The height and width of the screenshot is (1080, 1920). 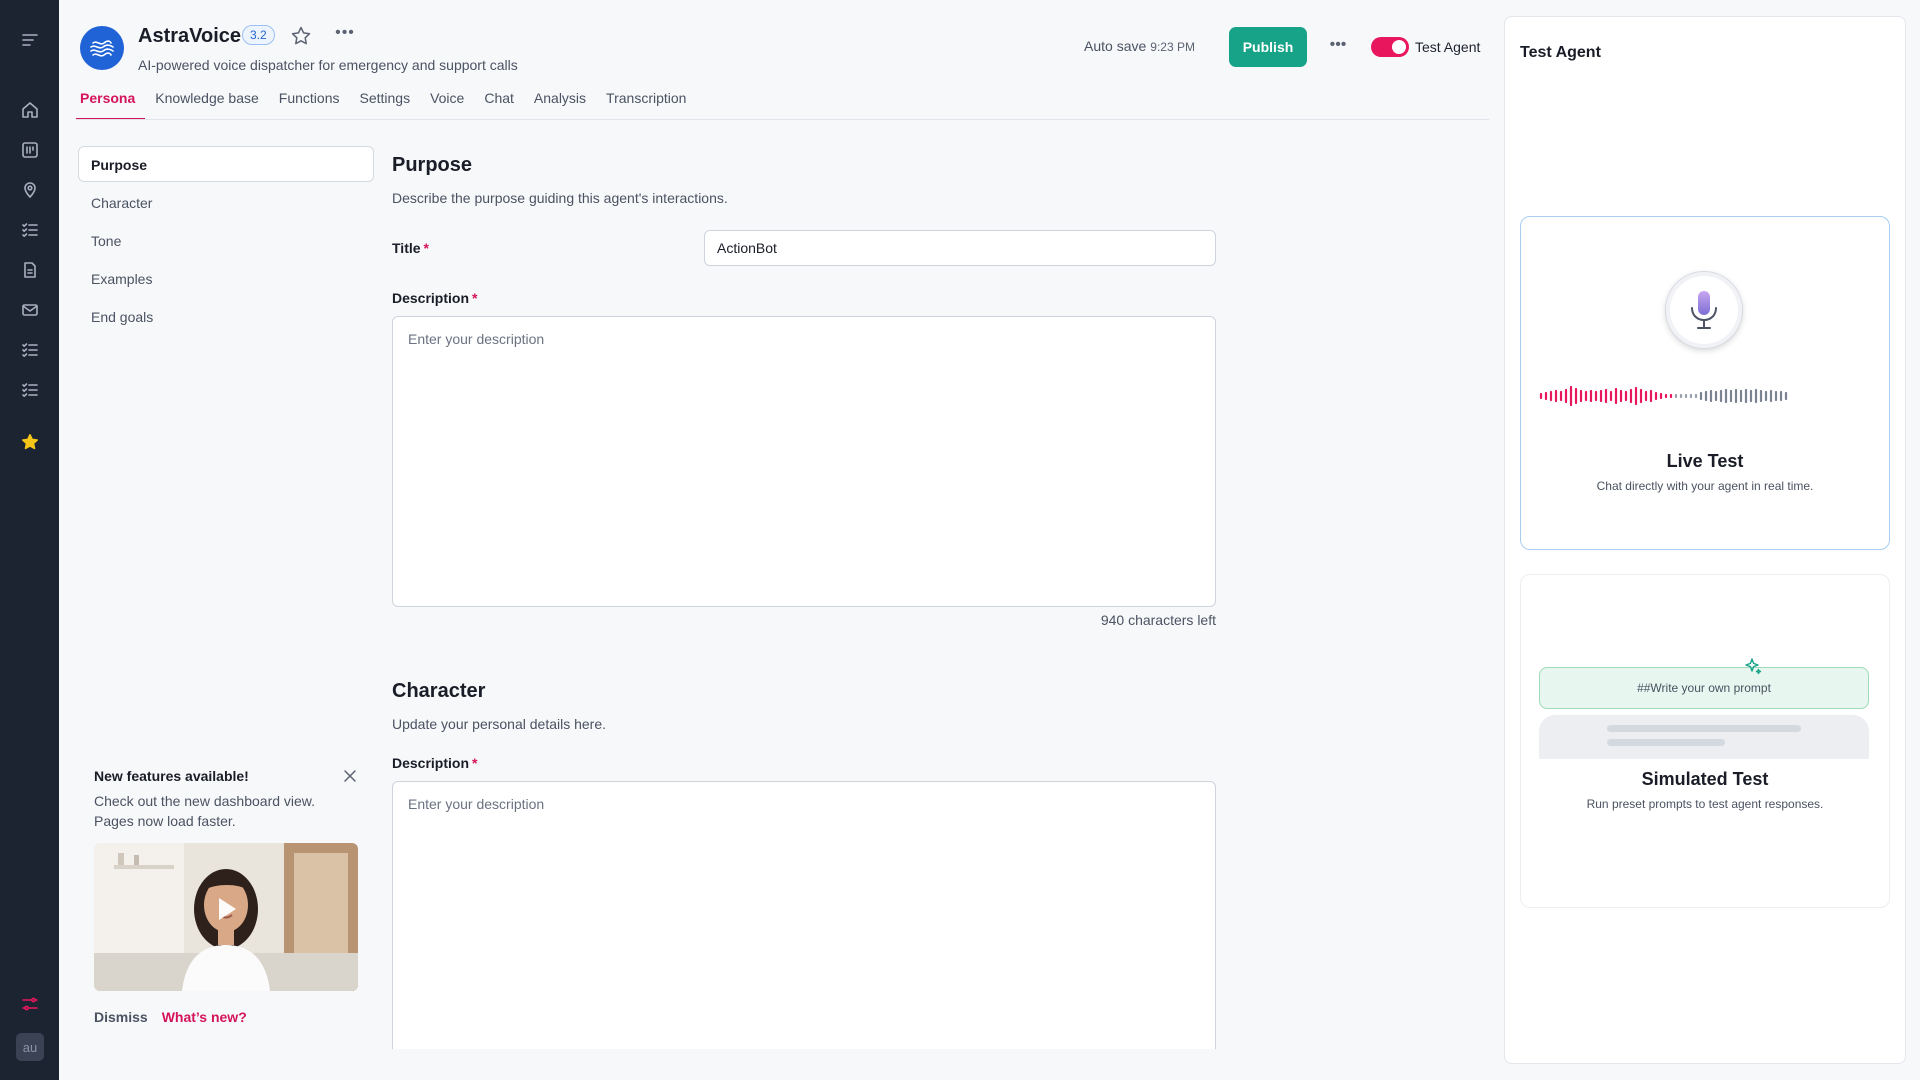 I want to click on title-label-text: Title, so click(x=406, y=248).